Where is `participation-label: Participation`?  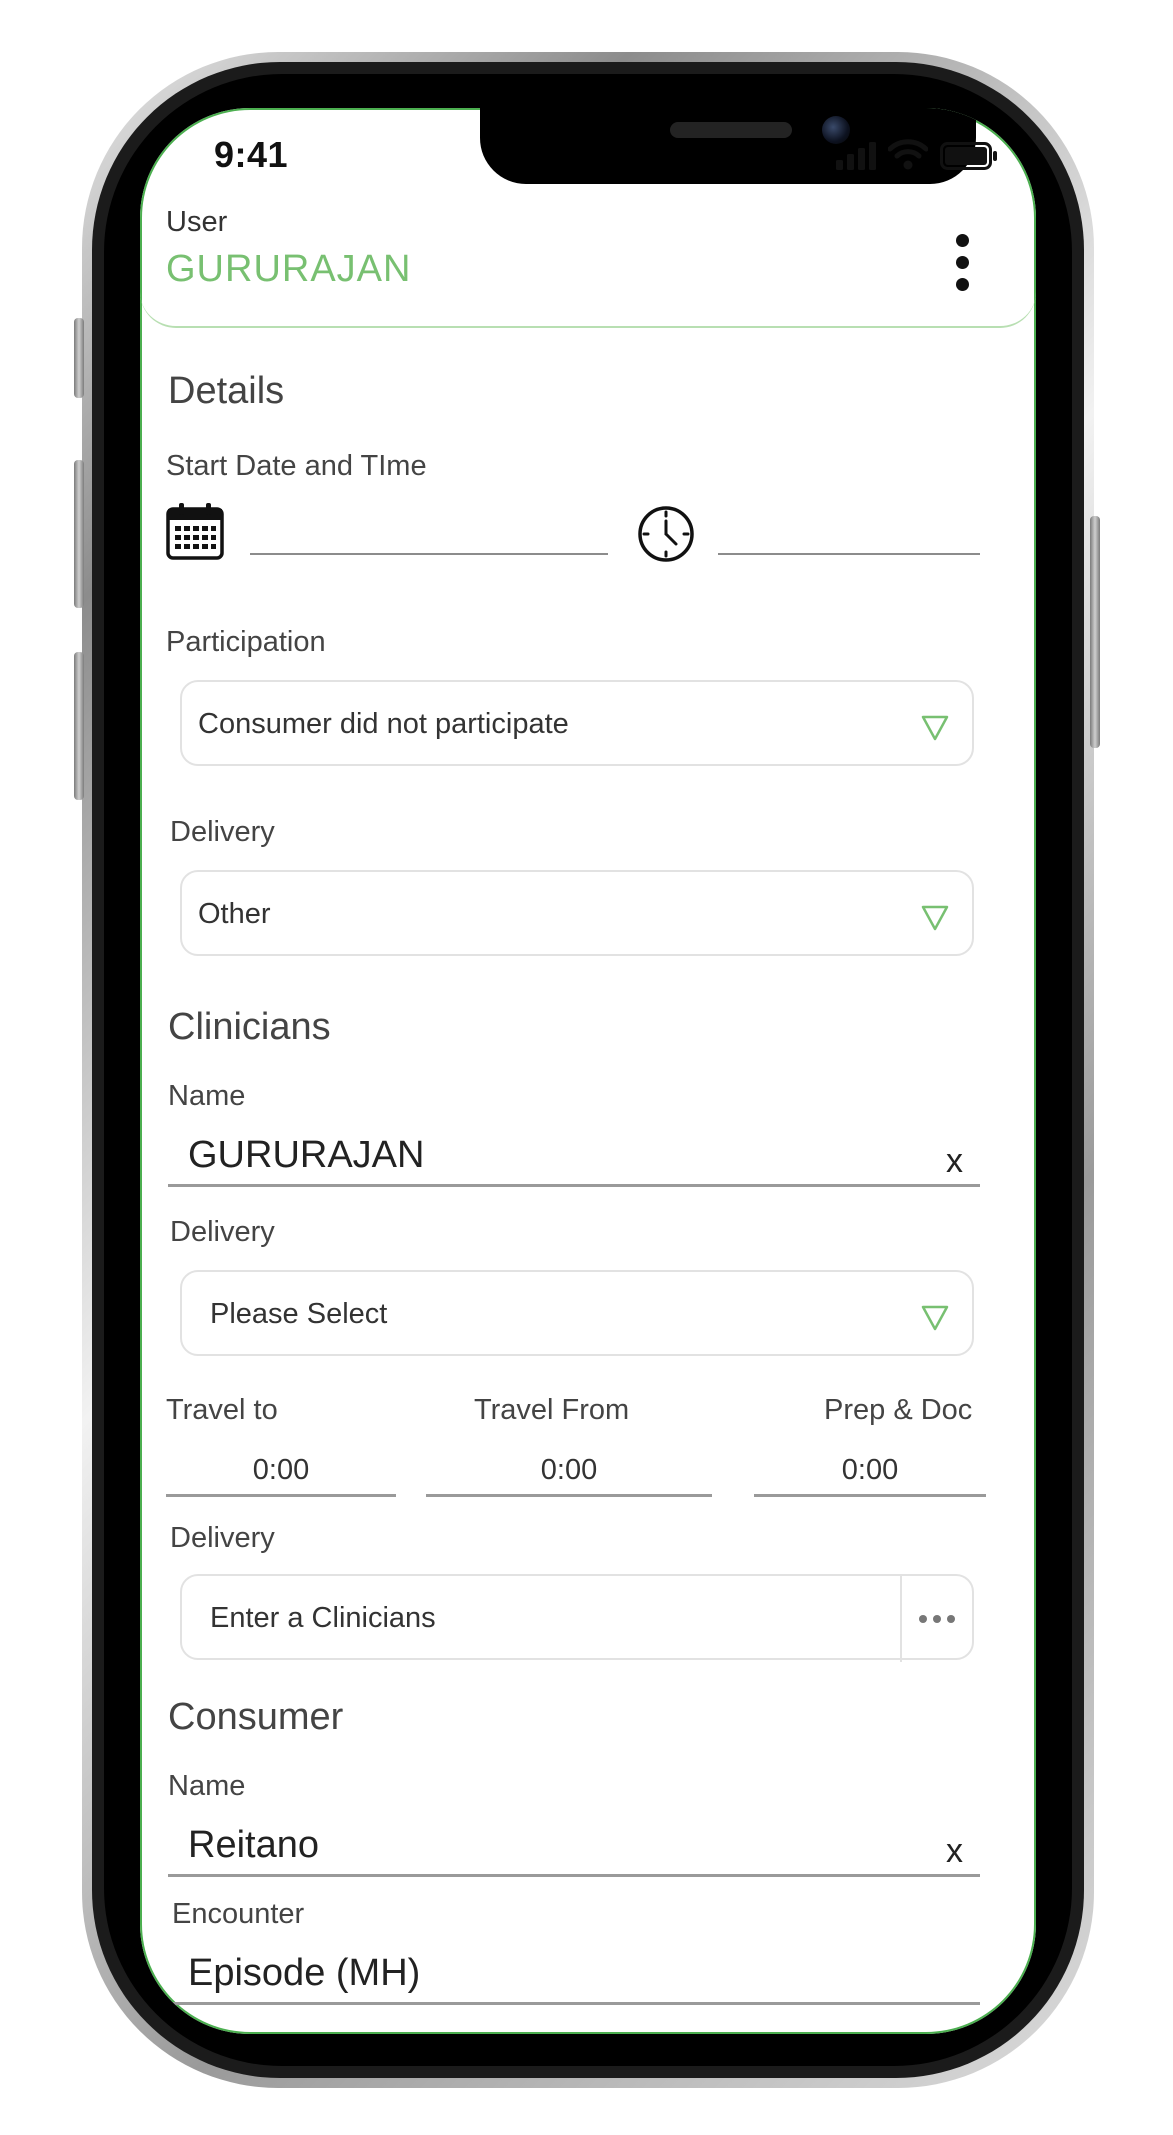 participation-label: Participation is located at coordinates (246, 642).